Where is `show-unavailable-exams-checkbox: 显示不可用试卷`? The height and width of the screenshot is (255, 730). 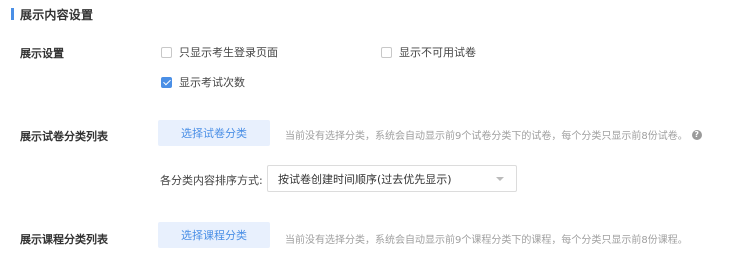 show-unavailable-exams-checkbox: 显示不可用试卷 is located at coordinates (428, 52).